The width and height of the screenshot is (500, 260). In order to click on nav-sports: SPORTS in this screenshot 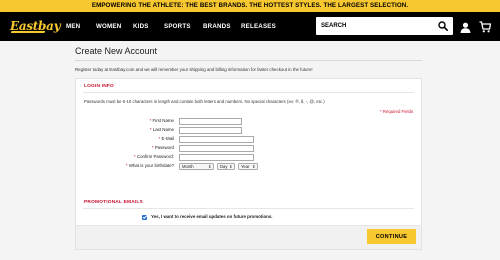, I will do `click(177, 26)`.